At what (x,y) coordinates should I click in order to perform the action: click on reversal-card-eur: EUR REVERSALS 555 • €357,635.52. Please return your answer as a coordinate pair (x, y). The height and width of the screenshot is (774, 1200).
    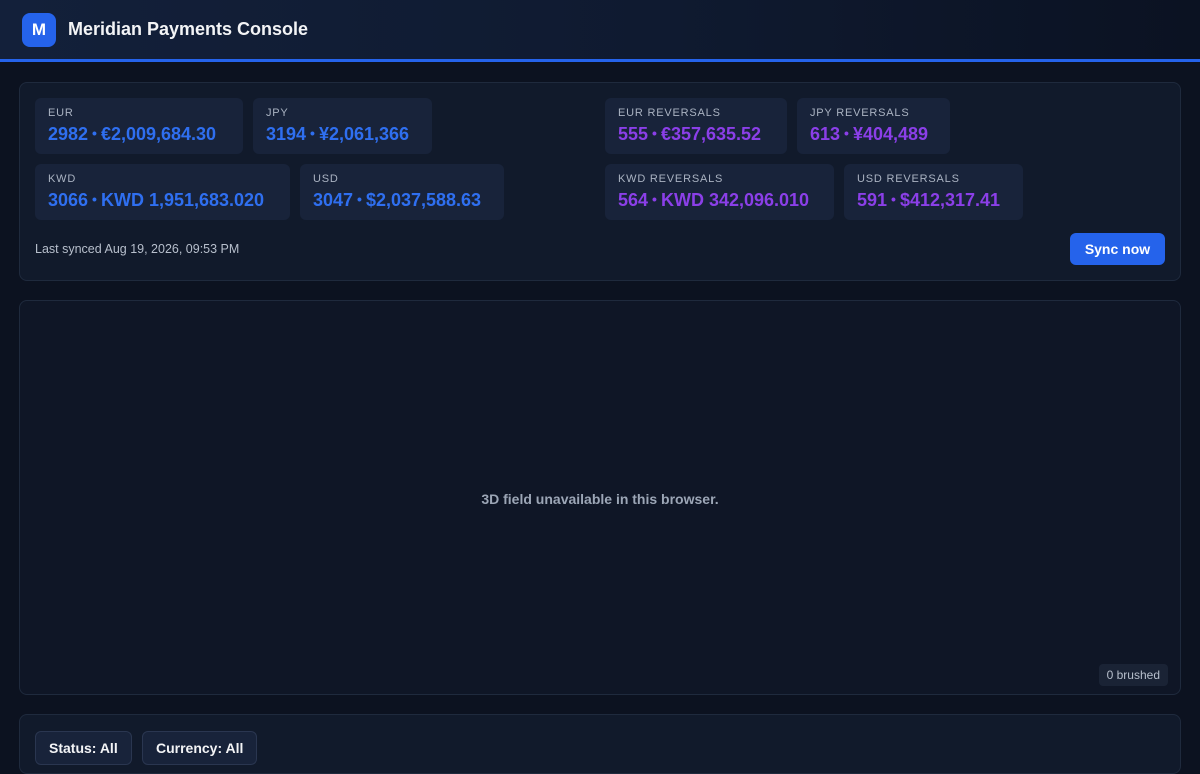
    Looking at the image, I should click on (696, 126).